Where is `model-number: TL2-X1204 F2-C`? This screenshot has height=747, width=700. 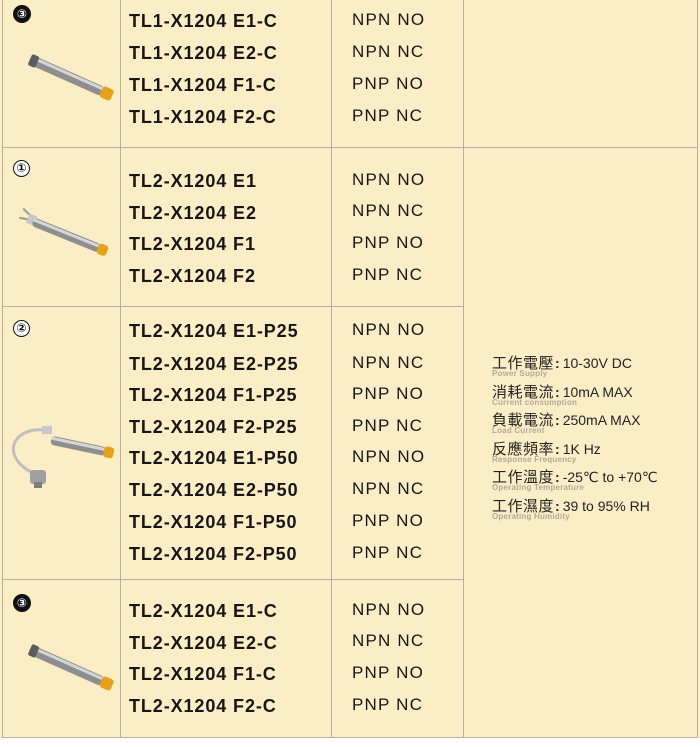
model-number: TL2-X1204 F2-C is located at coordinates (203, 706).